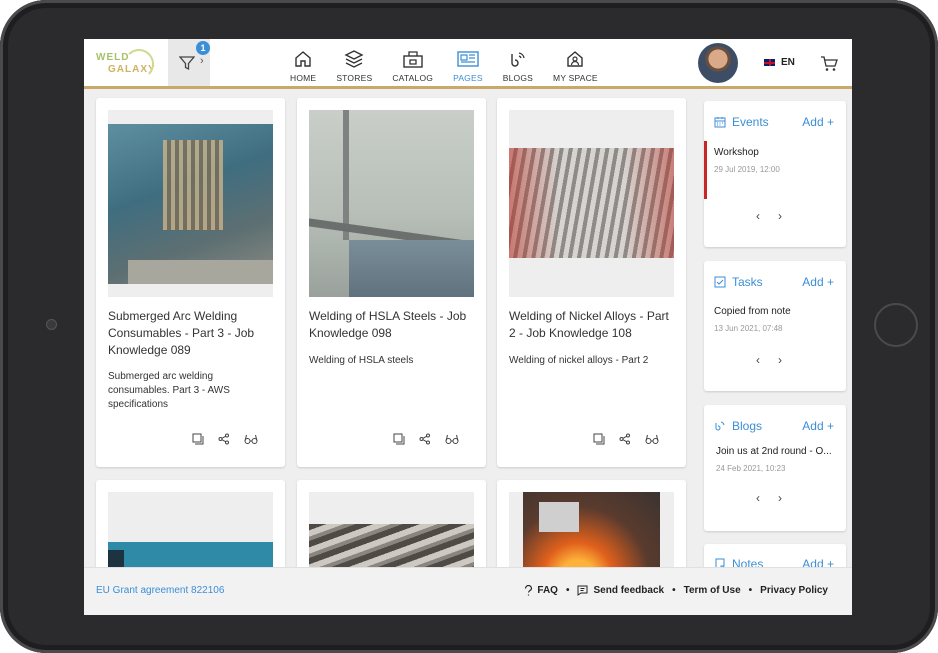 The width and height of the screenshot is (938, 653). I want to click on nav-catalog: CATALOG, so click(412, 61).